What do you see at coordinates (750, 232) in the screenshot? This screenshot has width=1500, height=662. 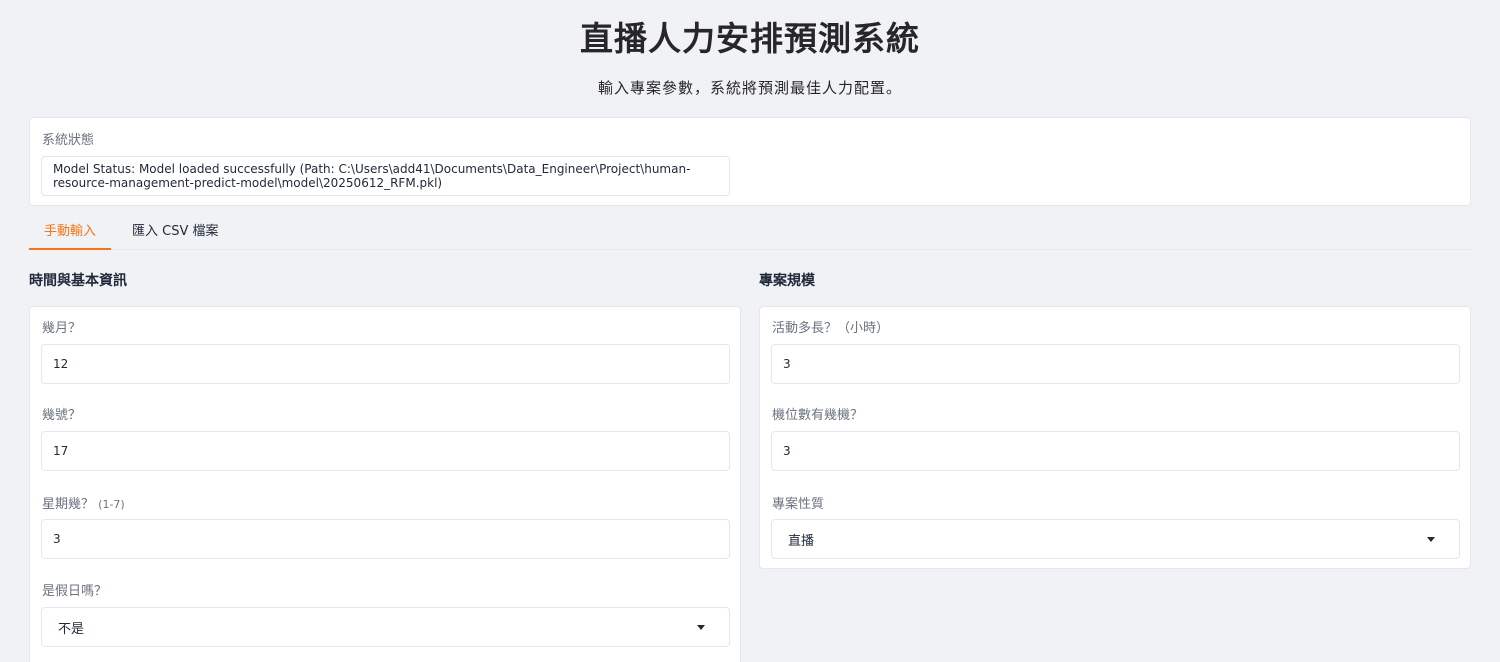 I see `input-mode-tabs: 手動輸入 匯入 CSV 檔案` at bounding box center [750, 232].